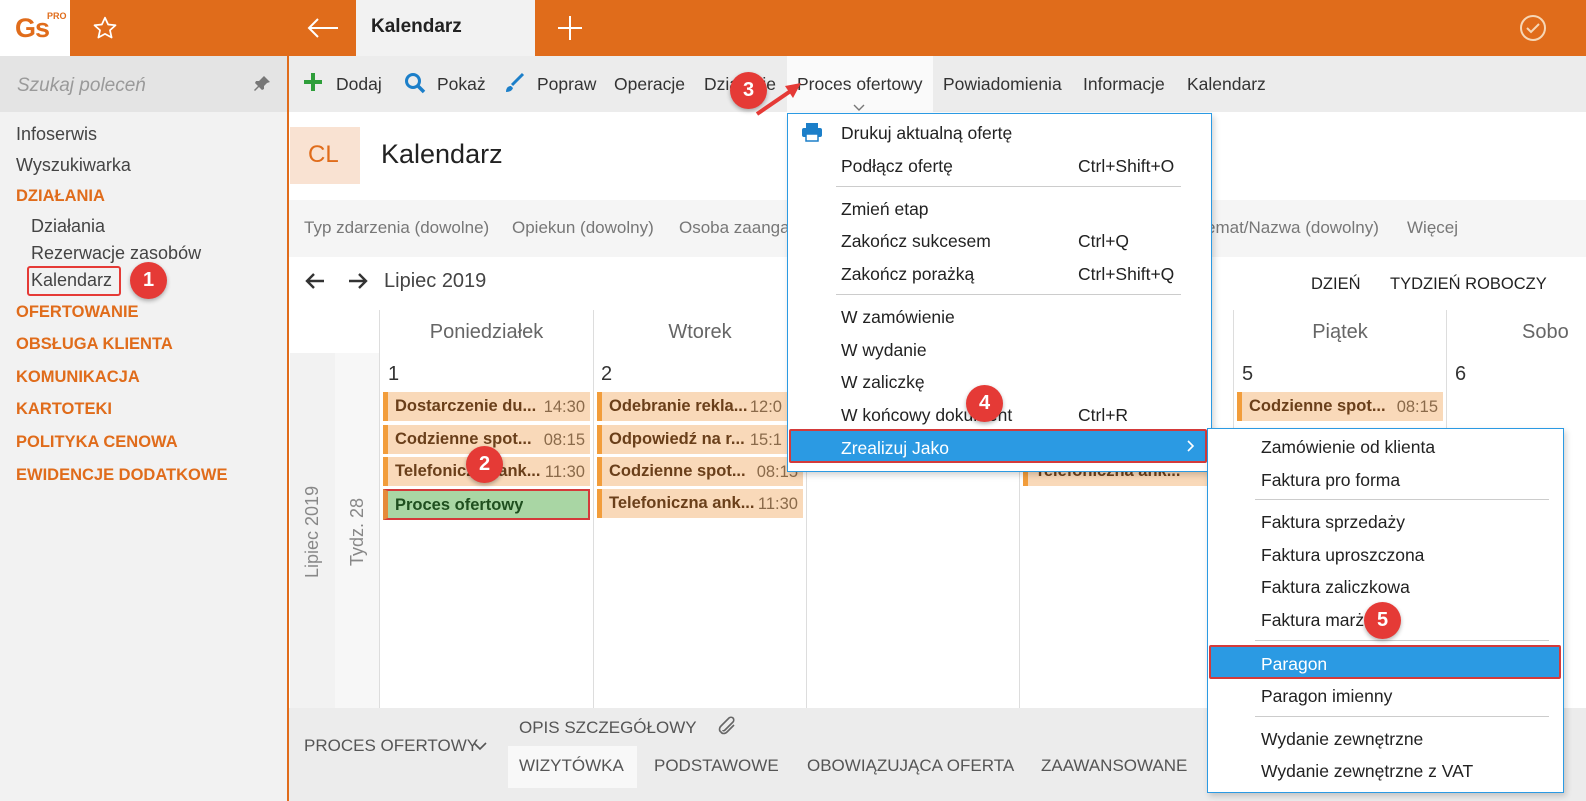  Describe the element at coordinates (56, 134) in the screenshot. I see `sidebar-item-infoserwis: Infoserwis` at that location.